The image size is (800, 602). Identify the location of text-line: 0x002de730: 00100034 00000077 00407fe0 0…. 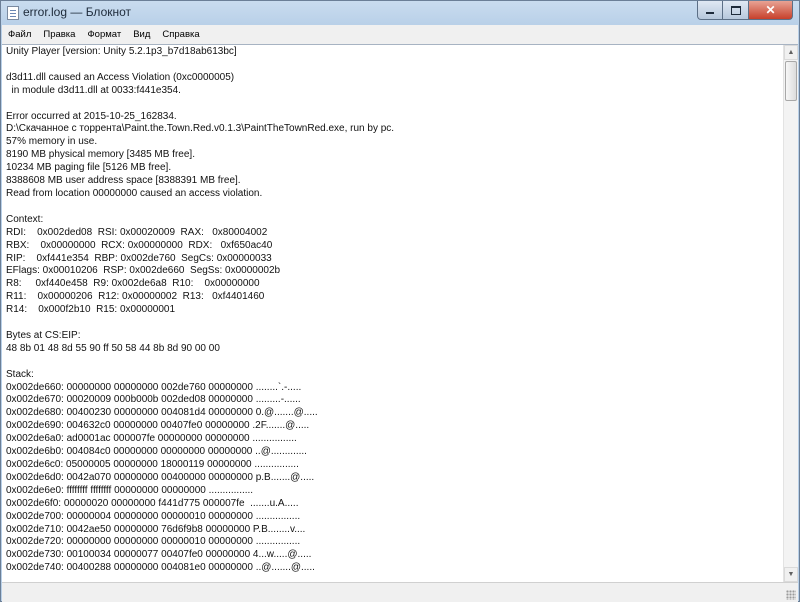
(159, 555).